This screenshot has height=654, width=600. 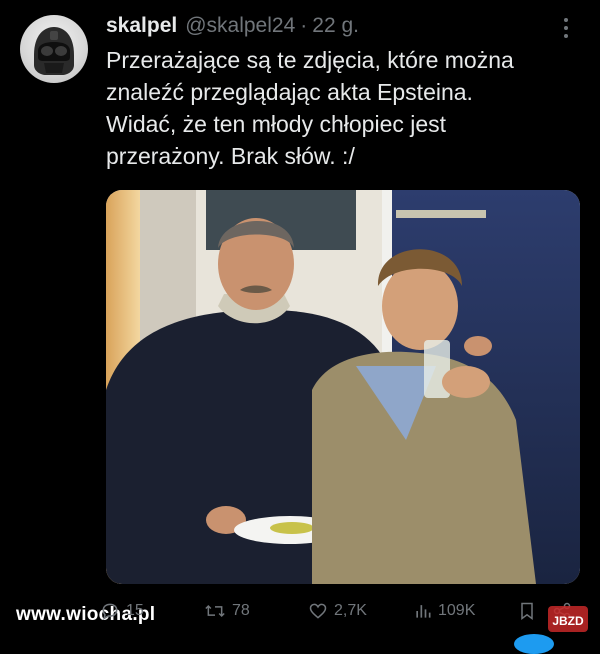 I want to click on bookmark-icon, so click(x=527, y=611).